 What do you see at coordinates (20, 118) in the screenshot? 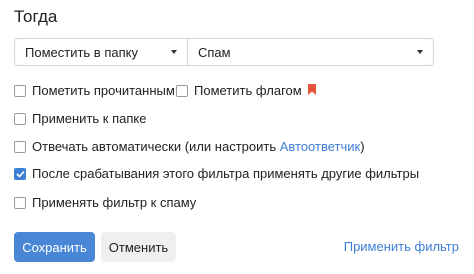
I see `apply-to-folder-checkbox` at bounding box center [20, 118].